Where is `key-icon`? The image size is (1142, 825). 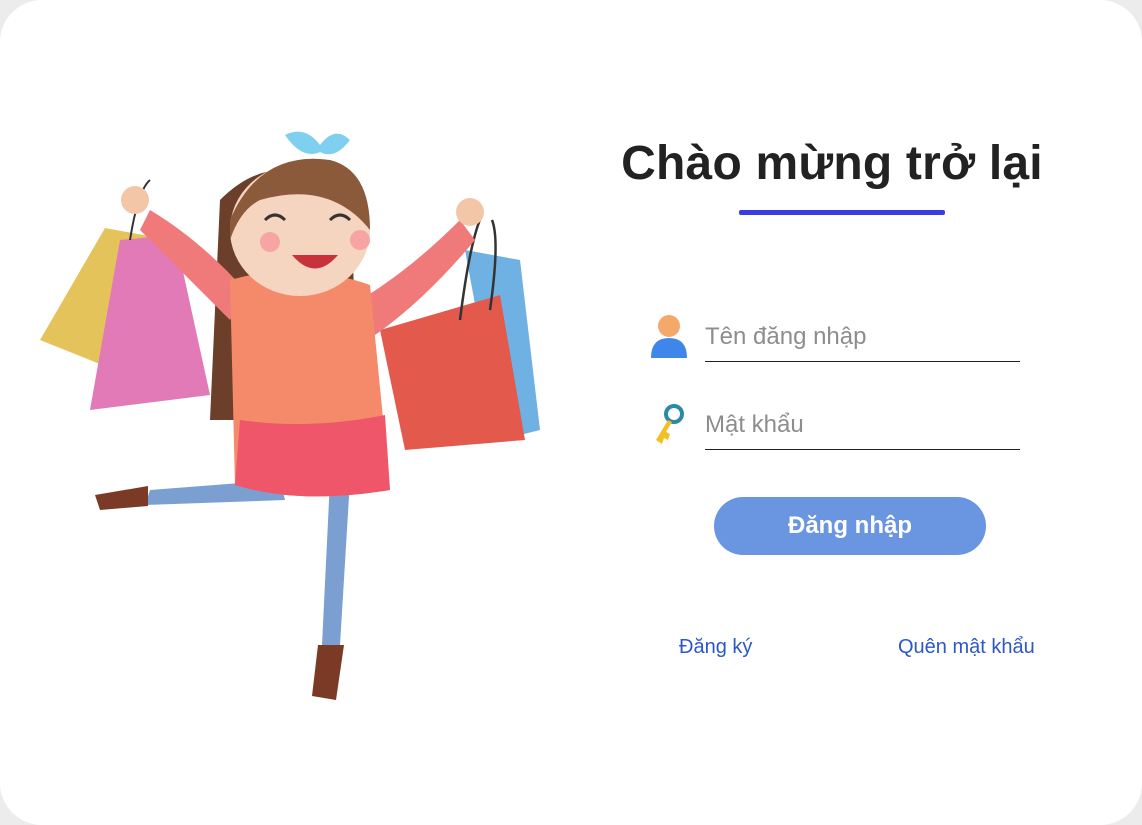 key-icon is located at coordinates (670, 424).